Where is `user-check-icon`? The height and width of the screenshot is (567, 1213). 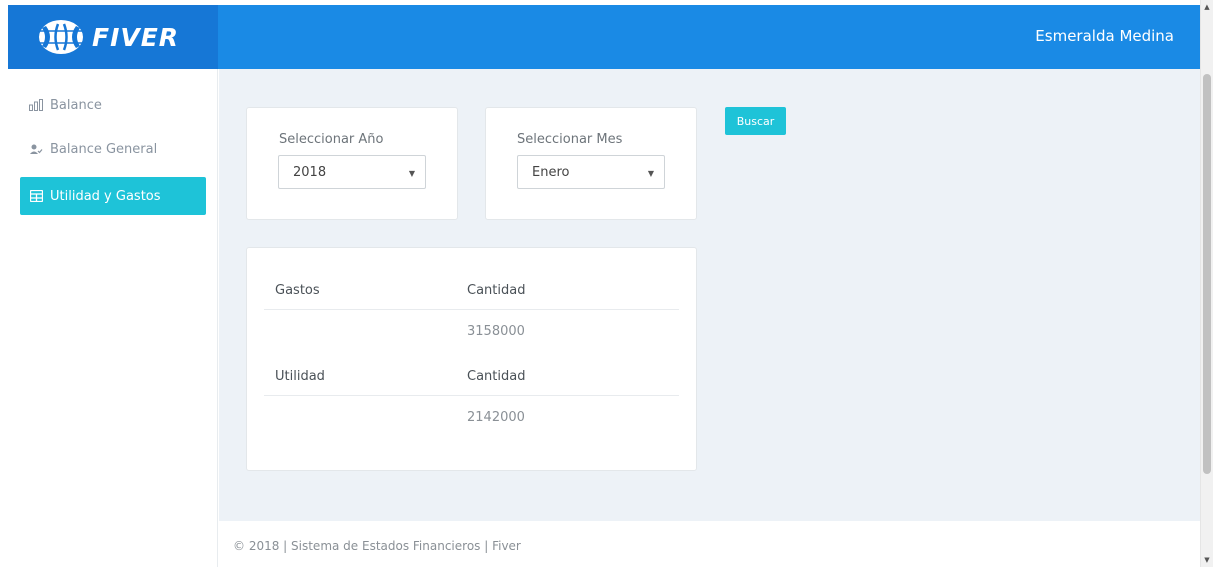
user-check-icon is located at coordinates (36, 149).